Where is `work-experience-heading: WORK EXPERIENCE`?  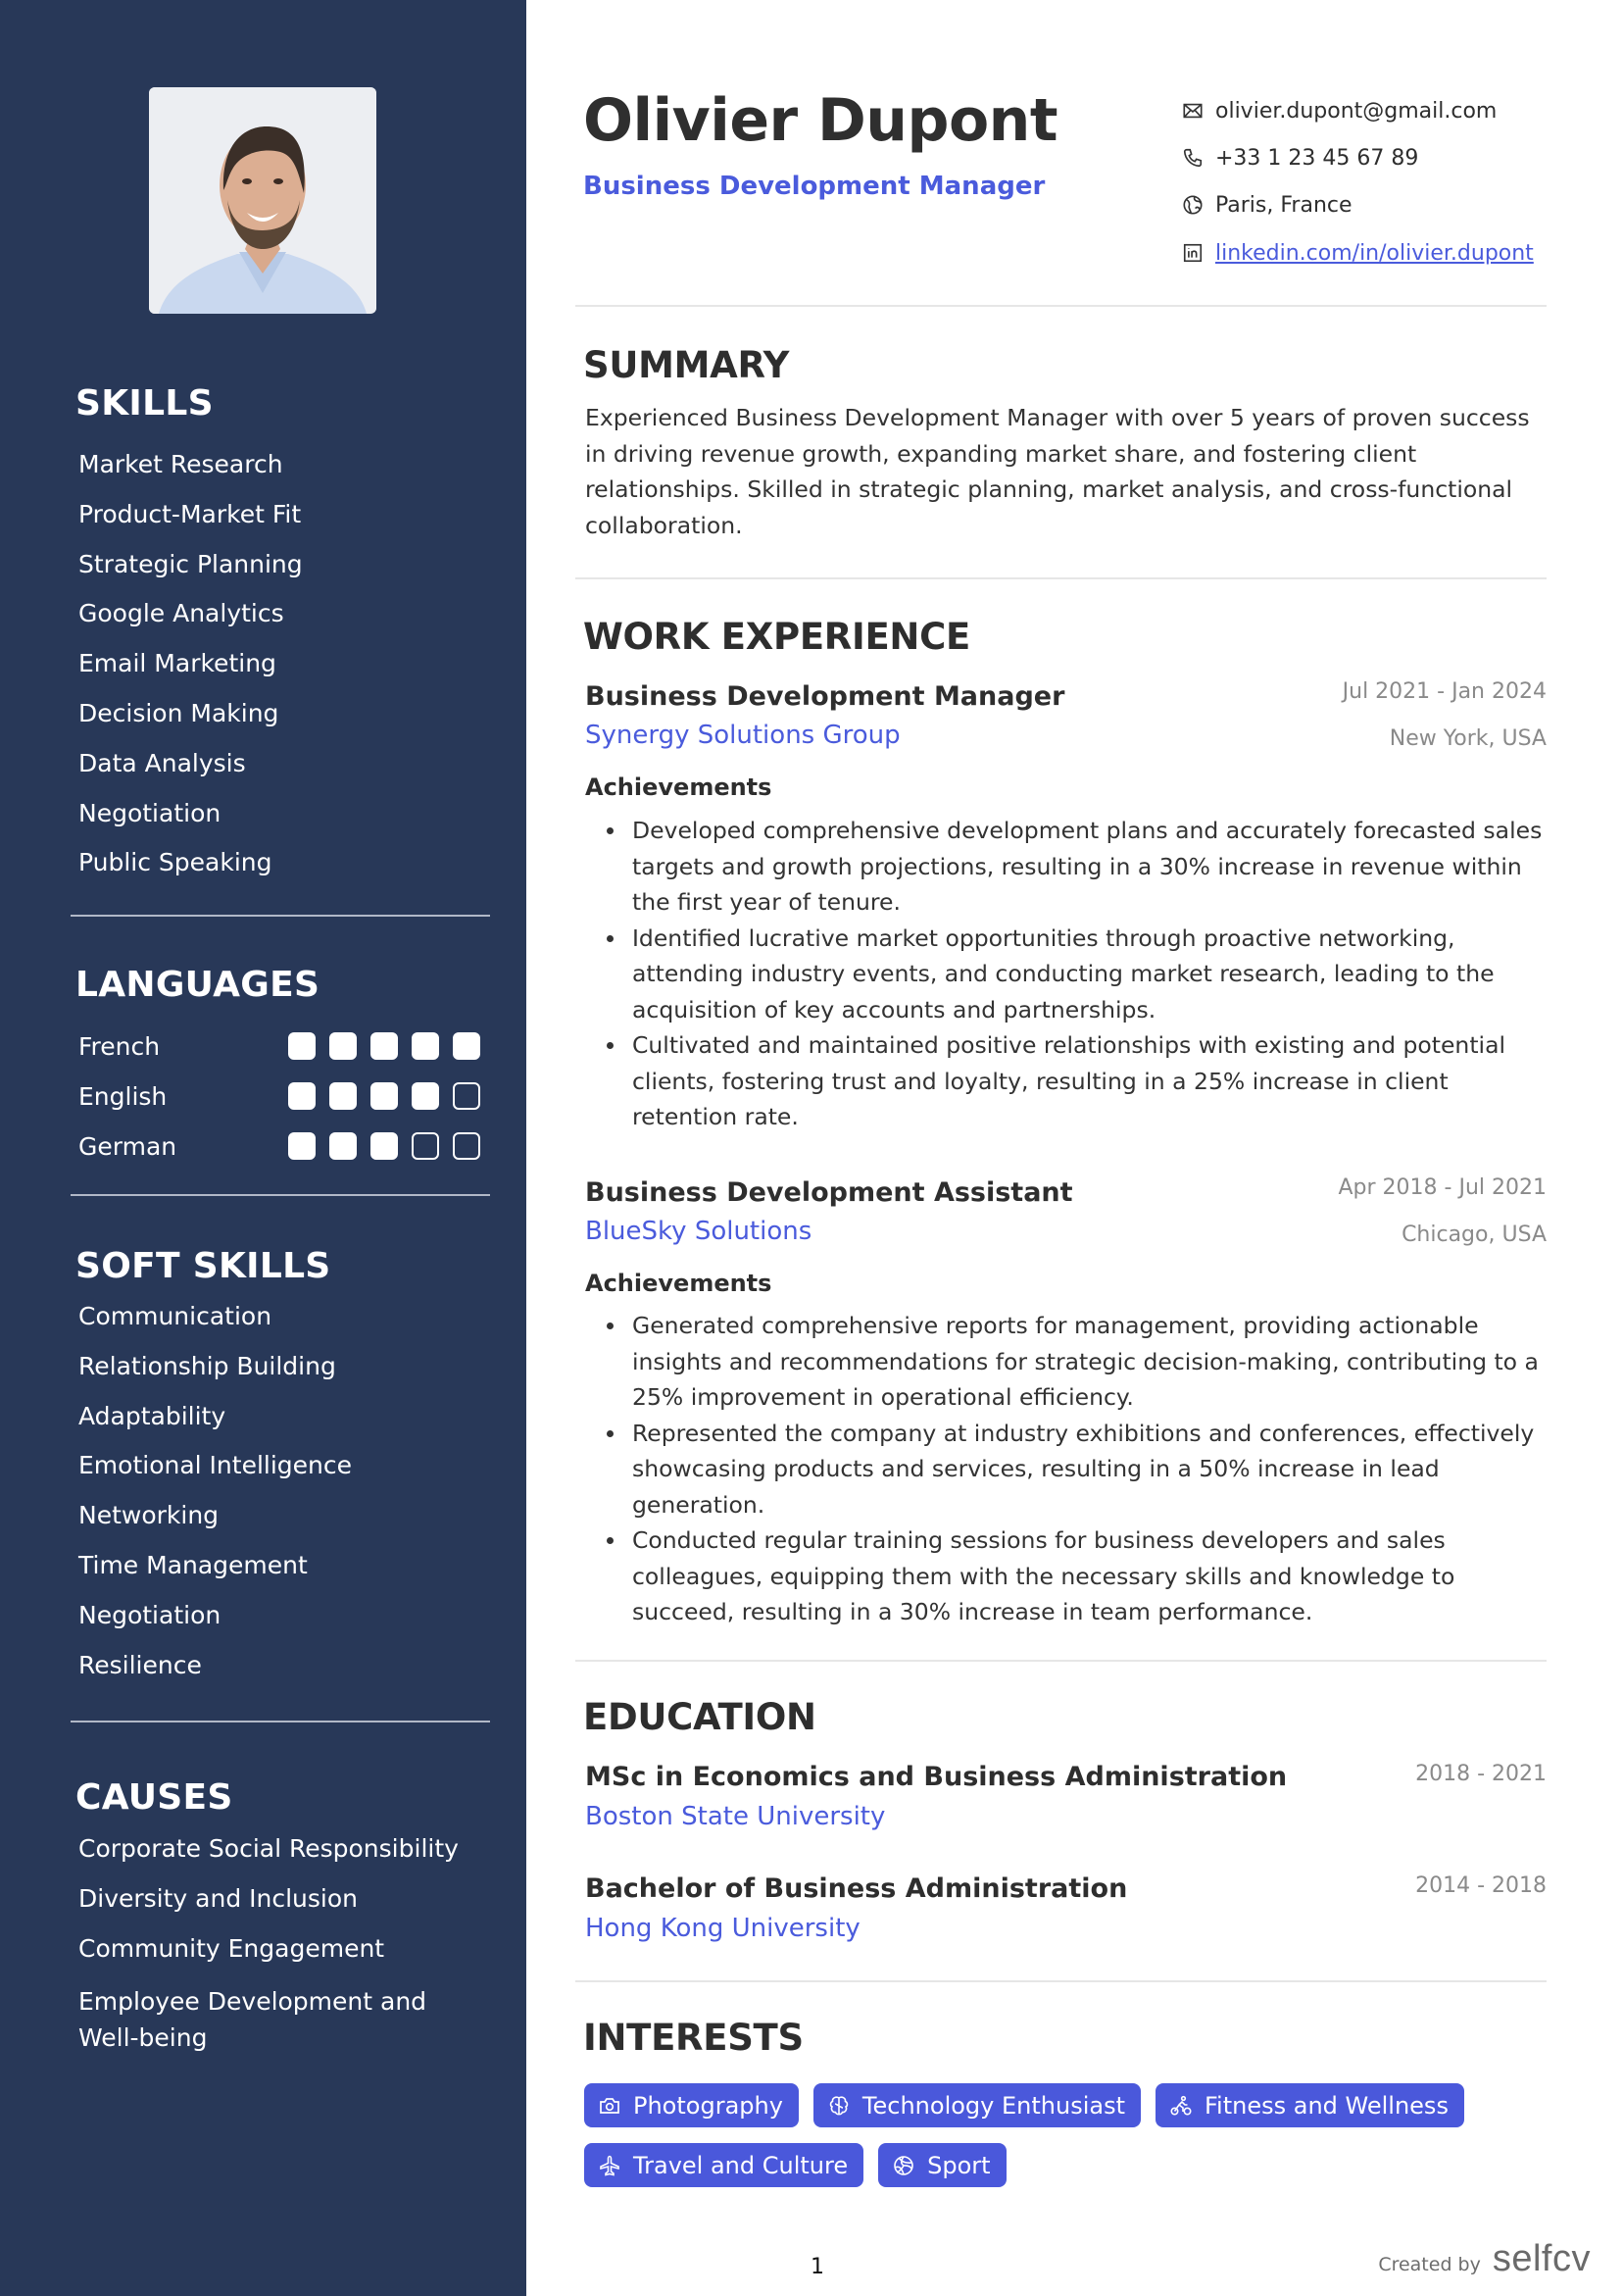 work-experience-heading: WORK EXPERIENCE is located at coordinates (777, 637).